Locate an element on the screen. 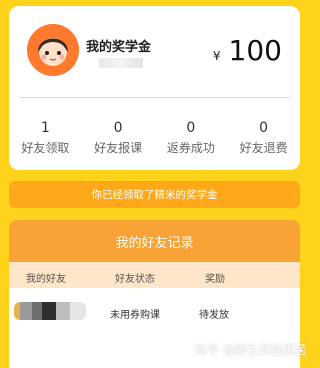 This screenshot has width=320, height=368. friend-status: 未用券购课 is located at coordinates (135, 315).